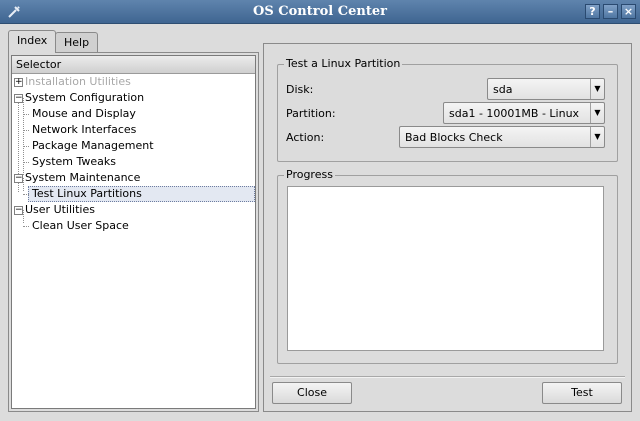  I want to click on disk-select-value: sda, so click(503, 89).